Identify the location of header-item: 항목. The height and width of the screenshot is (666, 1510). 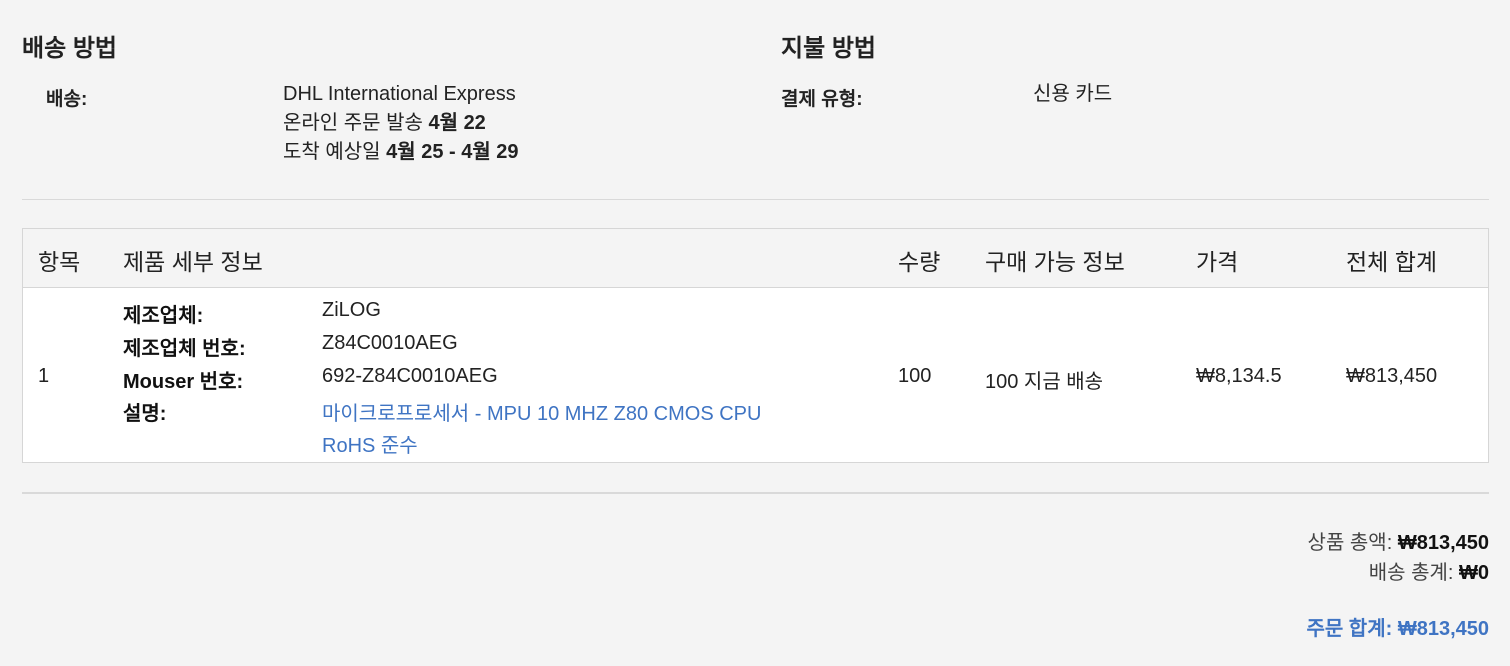
(59, 262).